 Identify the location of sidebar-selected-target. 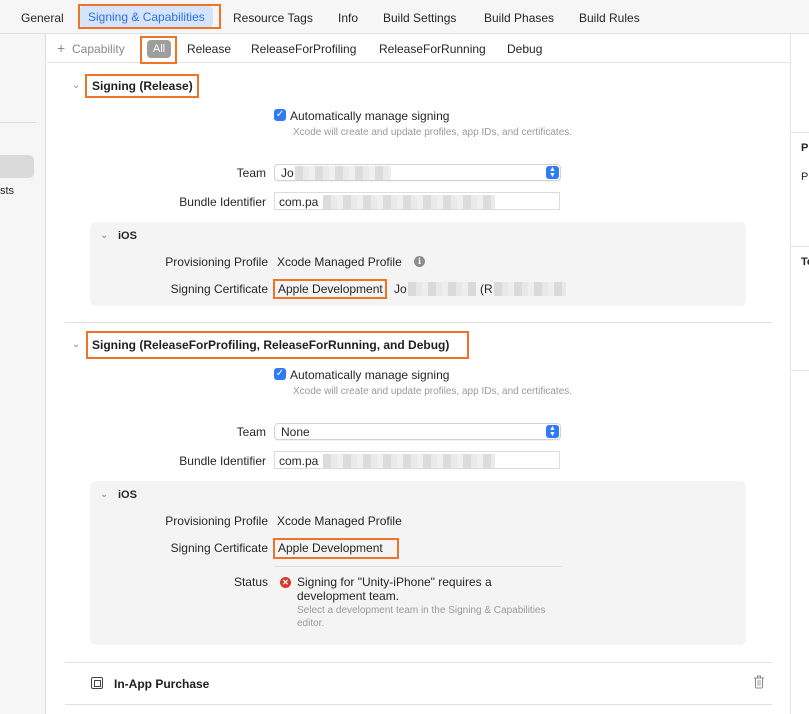
(17, 166).